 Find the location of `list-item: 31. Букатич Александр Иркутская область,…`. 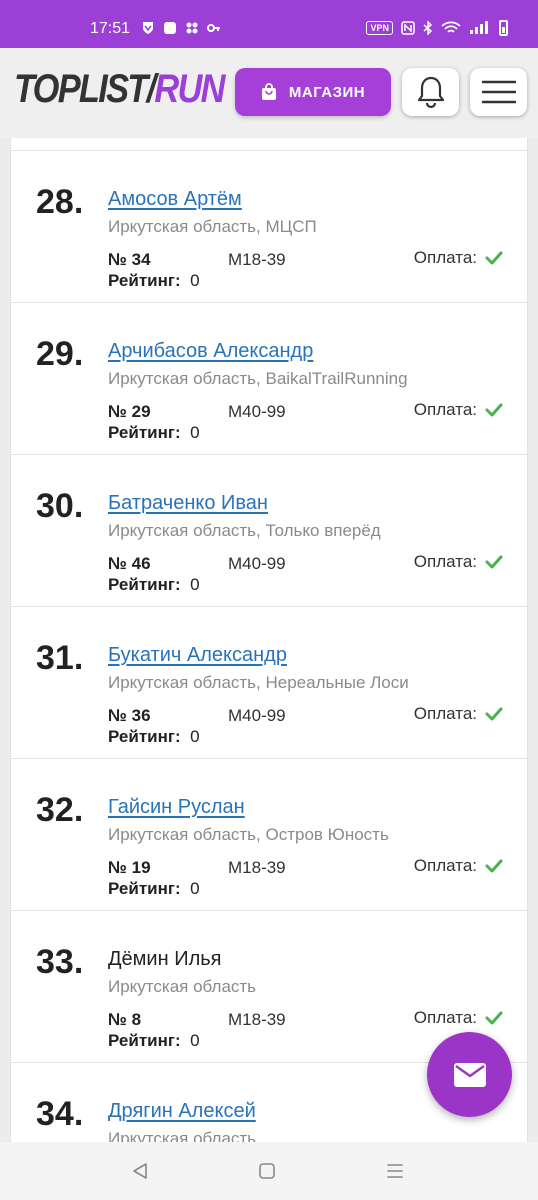

list-item: 31. Букатич Александр Иркутская область,… is located at coordinates (269, 683).